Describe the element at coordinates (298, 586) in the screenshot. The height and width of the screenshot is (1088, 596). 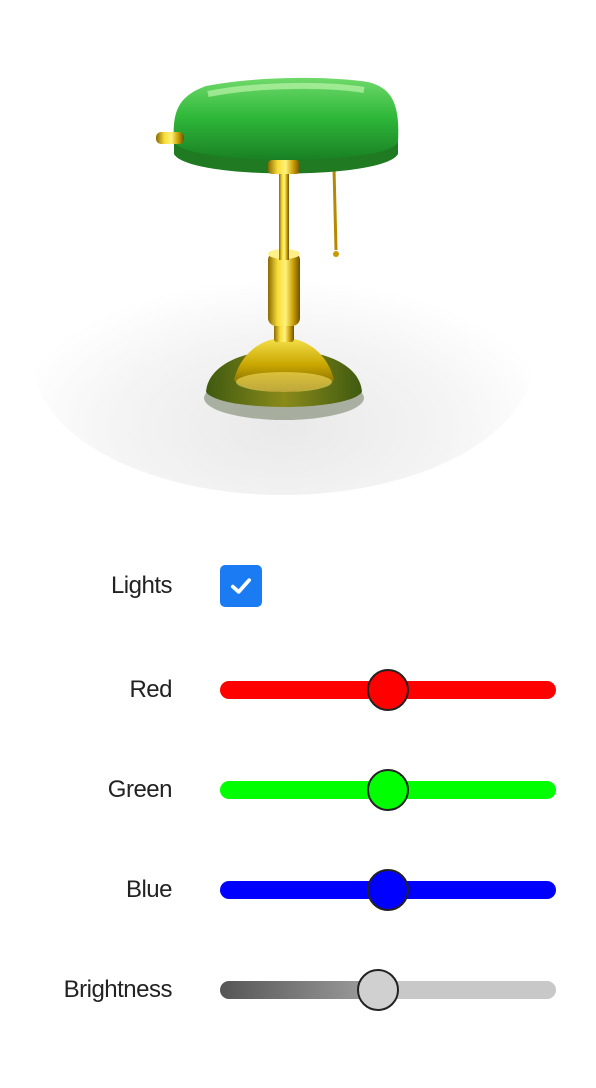
I see `lights-row: Lights` at that location.